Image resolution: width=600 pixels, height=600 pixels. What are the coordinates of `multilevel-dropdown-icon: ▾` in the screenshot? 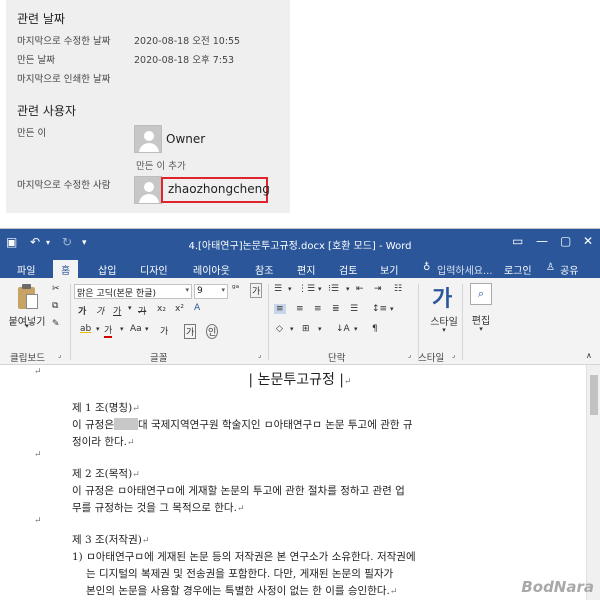 It's located at (348, 289).